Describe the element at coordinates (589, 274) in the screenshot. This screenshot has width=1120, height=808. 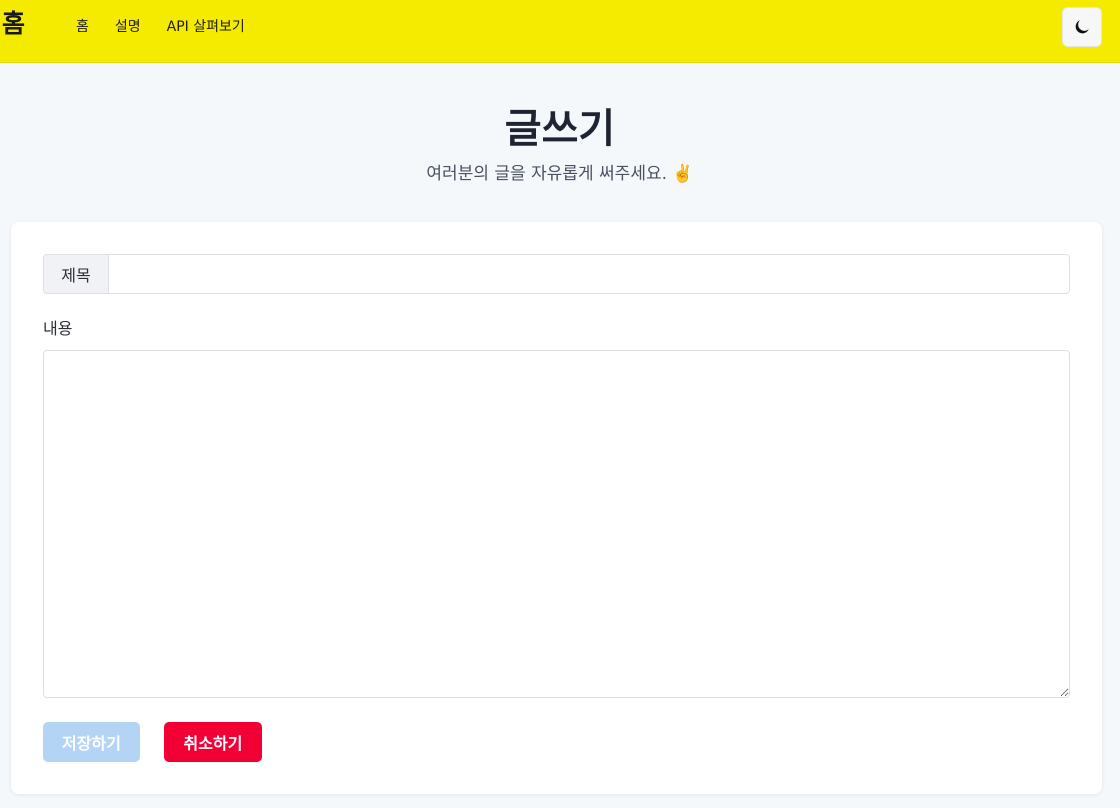
I see `title-input` at that location.